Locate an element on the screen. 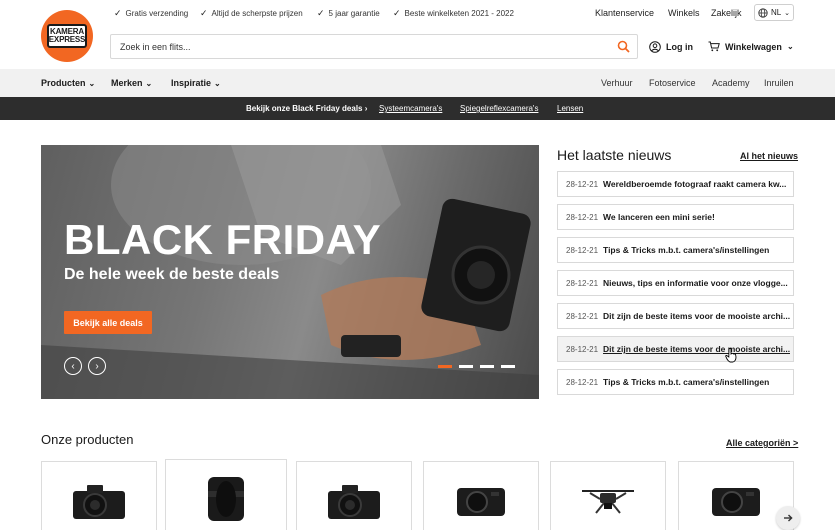 The image size is (835, 530). news-all-link: Al het nieuws is located at coordinates (769, 156).